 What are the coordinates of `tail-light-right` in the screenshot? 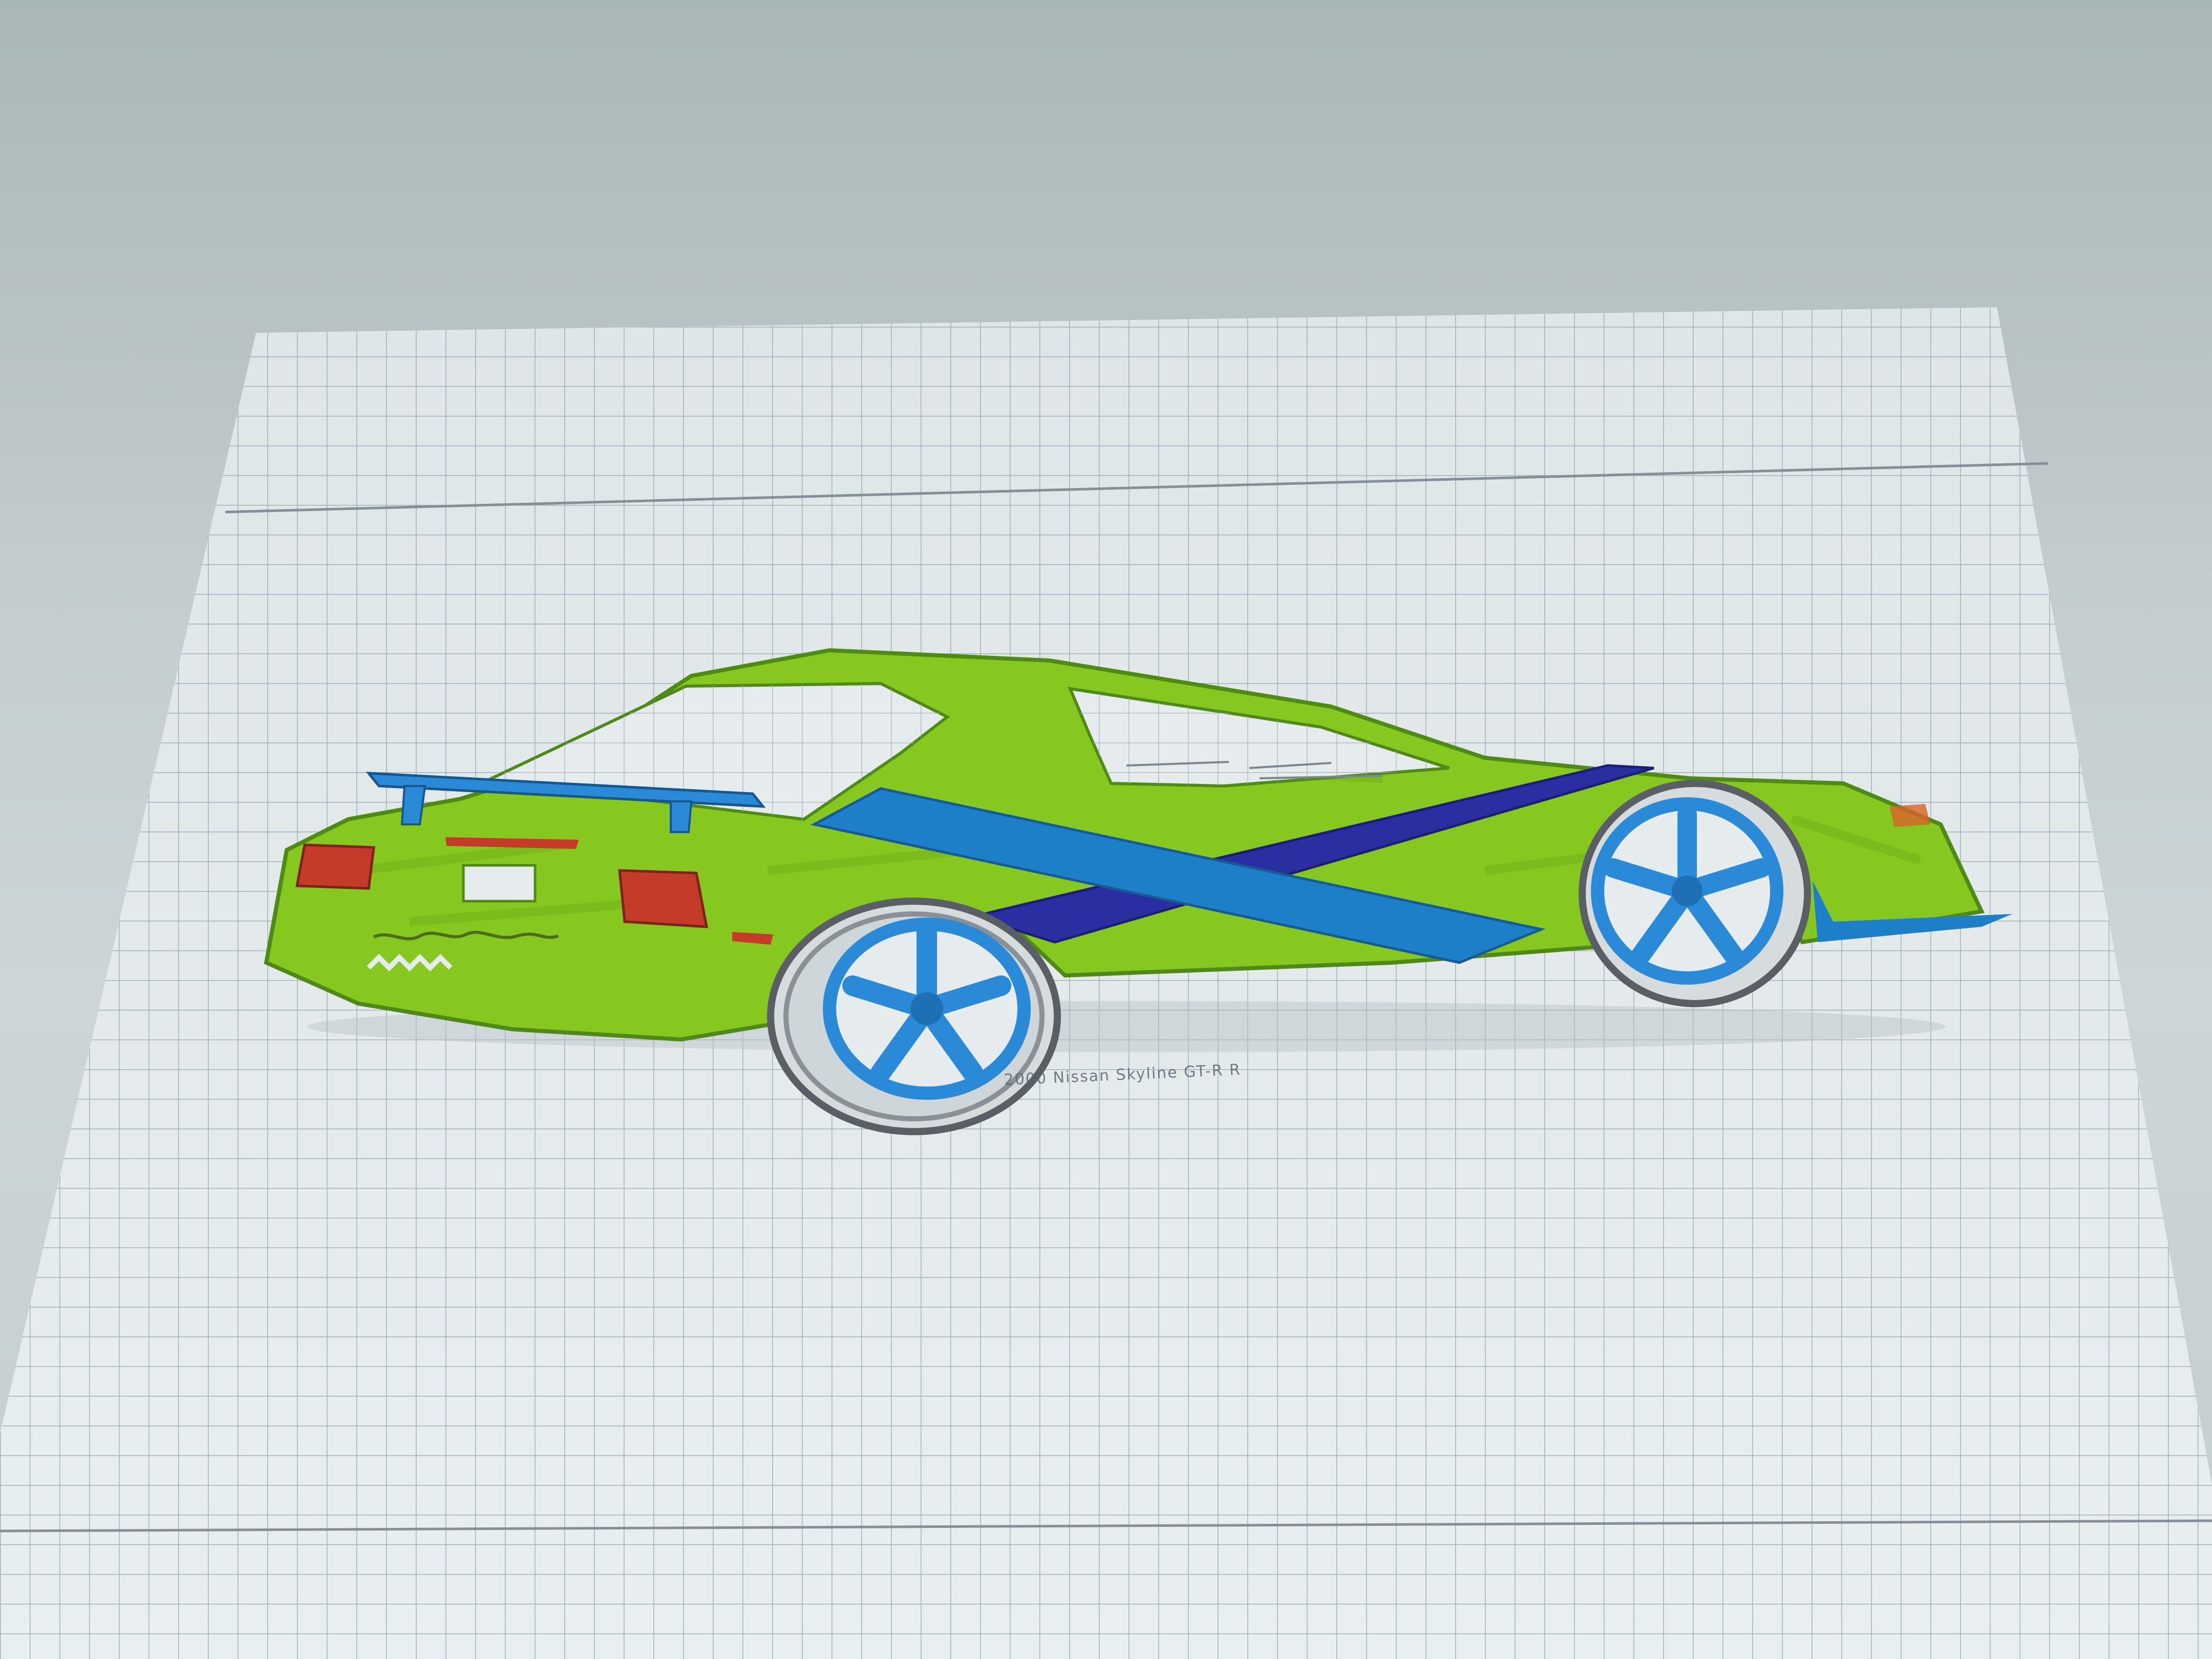 It's located at (664, 898).